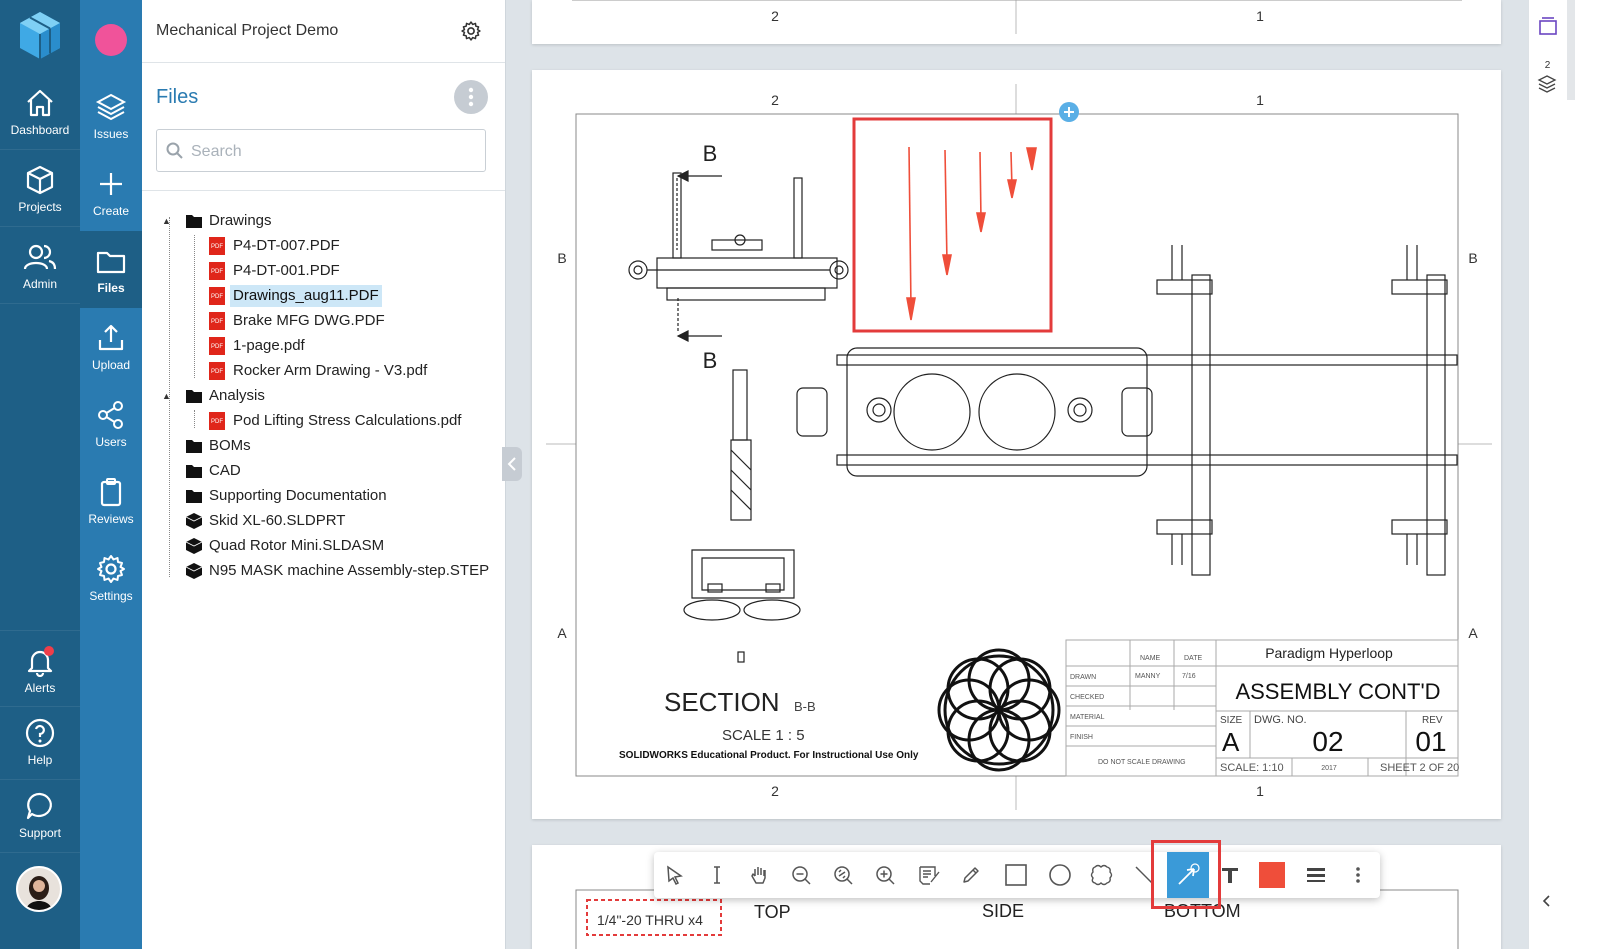 The width and height of the screenshot is (1600, 949). What do you see at coordinates (111, 211) in the screenshot?
I see `nav-create-label: Create` at bounding box center [111, 211].